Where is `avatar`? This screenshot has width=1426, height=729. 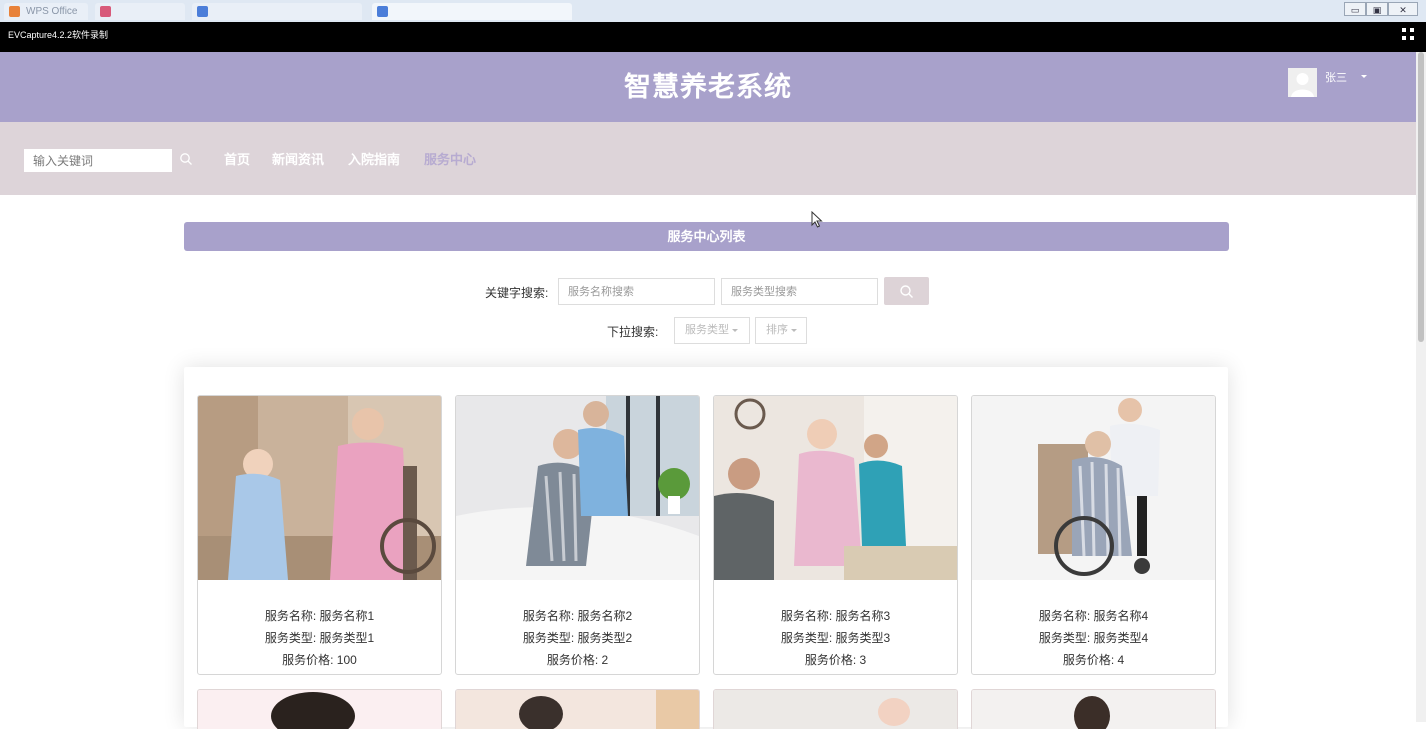
avatar is located at coordinates (1302, 82).